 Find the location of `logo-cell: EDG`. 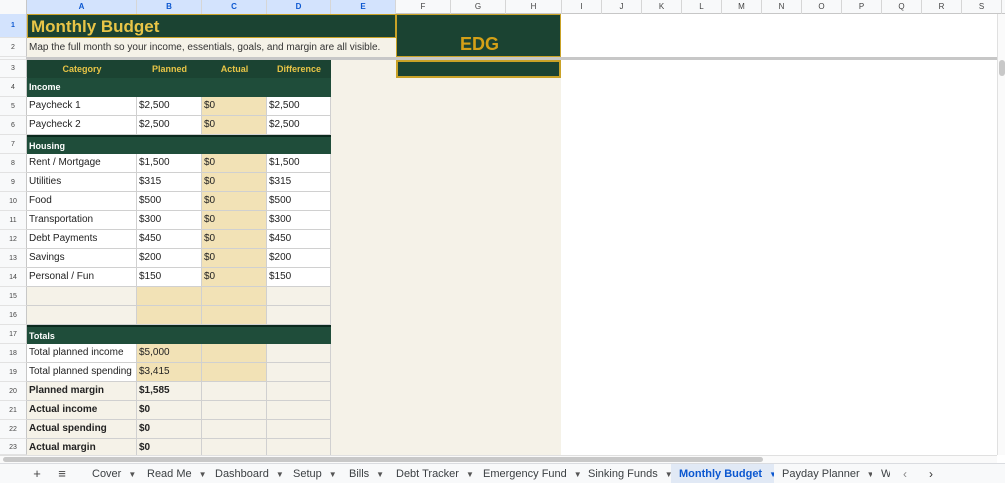

logo-cell: EDG is located at coordinates (478, 35).